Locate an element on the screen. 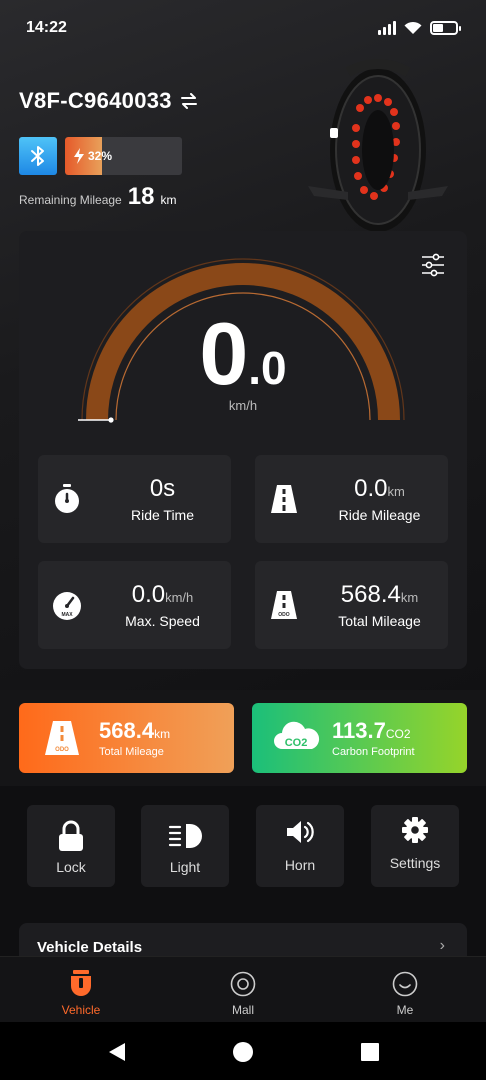 Image resolution: width=486 pixels, height=1080 pixels. stat-total-mileage: ODO 568.4km Total Mileage is located at coordinates (351, 605).